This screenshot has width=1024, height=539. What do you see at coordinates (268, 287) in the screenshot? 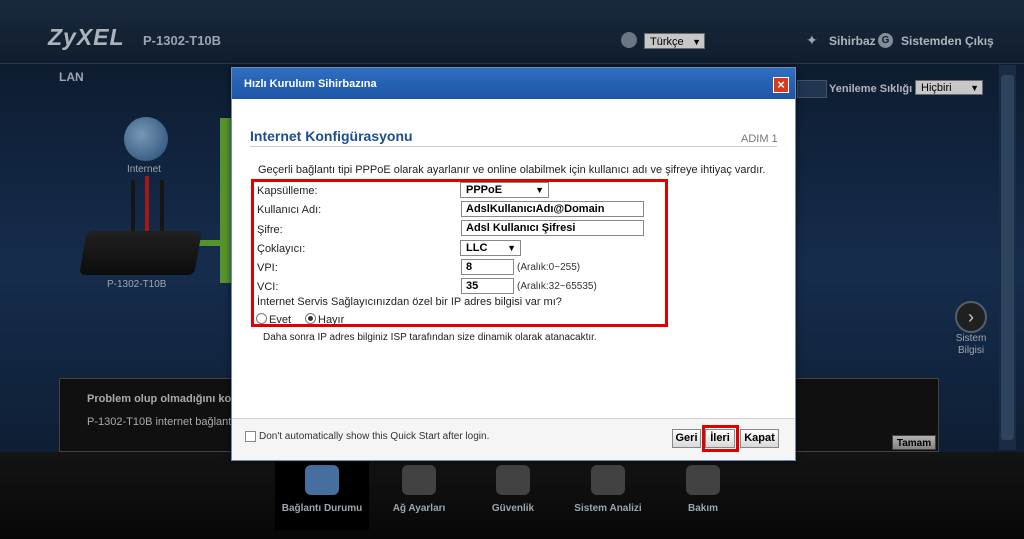
I see `vci-label: VCI:` at bounding box center [268, 287].